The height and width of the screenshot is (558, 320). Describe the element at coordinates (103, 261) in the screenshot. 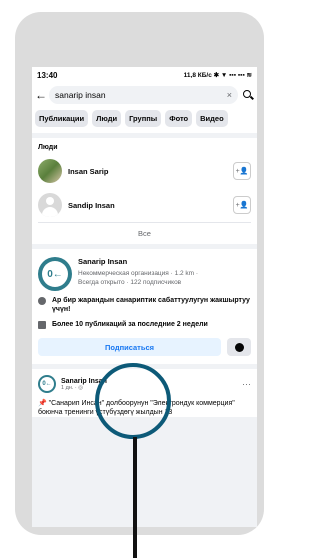

I see `page-name: Sanarip Insan` at that location.